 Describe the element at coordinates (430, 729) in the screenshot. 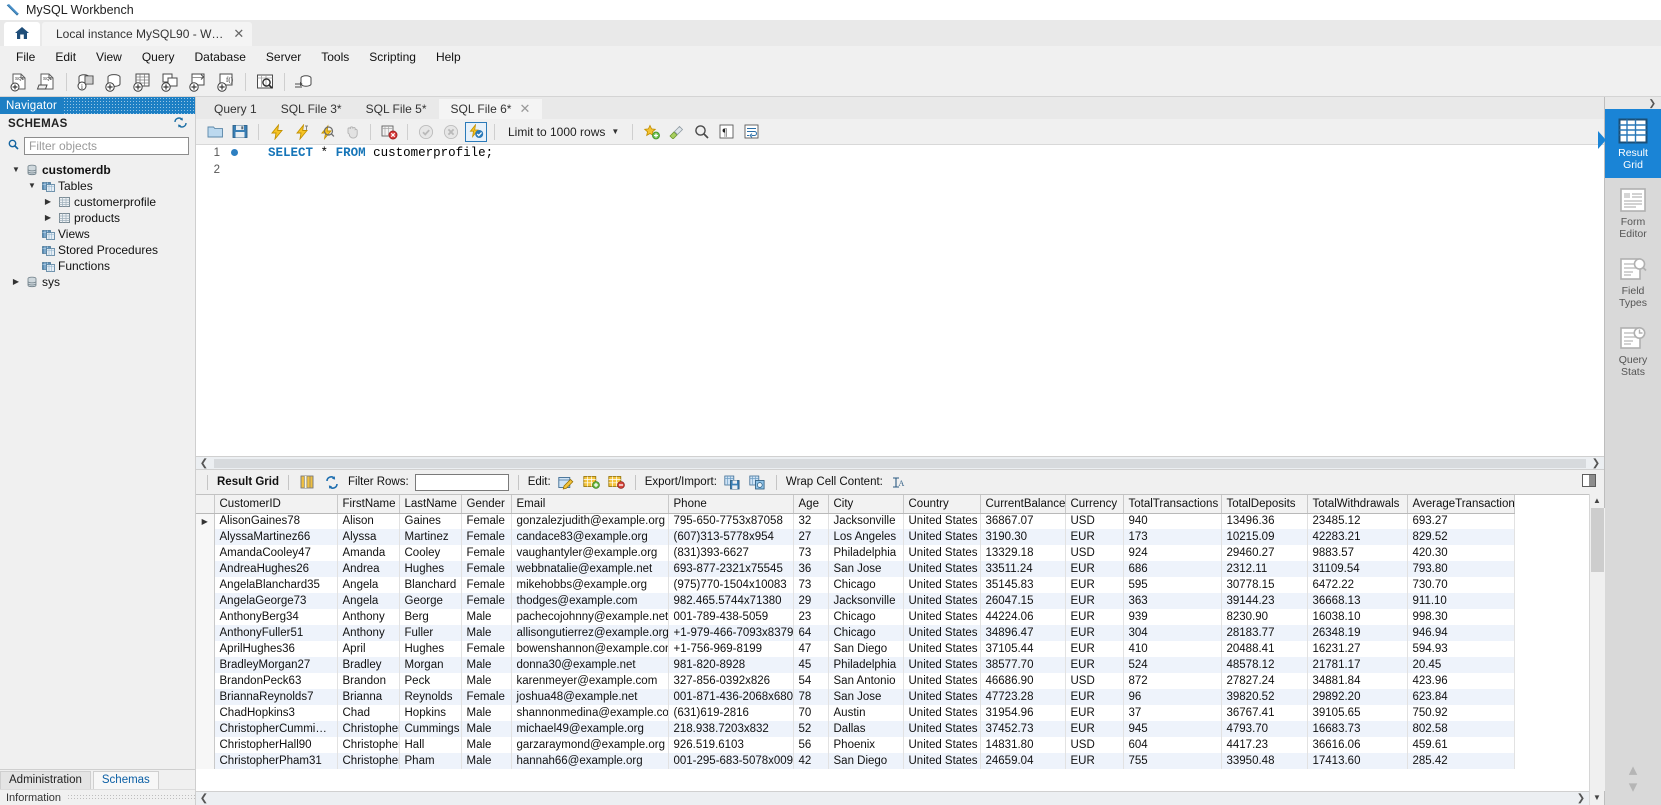

I see `table-cell: Cummings` at that location.